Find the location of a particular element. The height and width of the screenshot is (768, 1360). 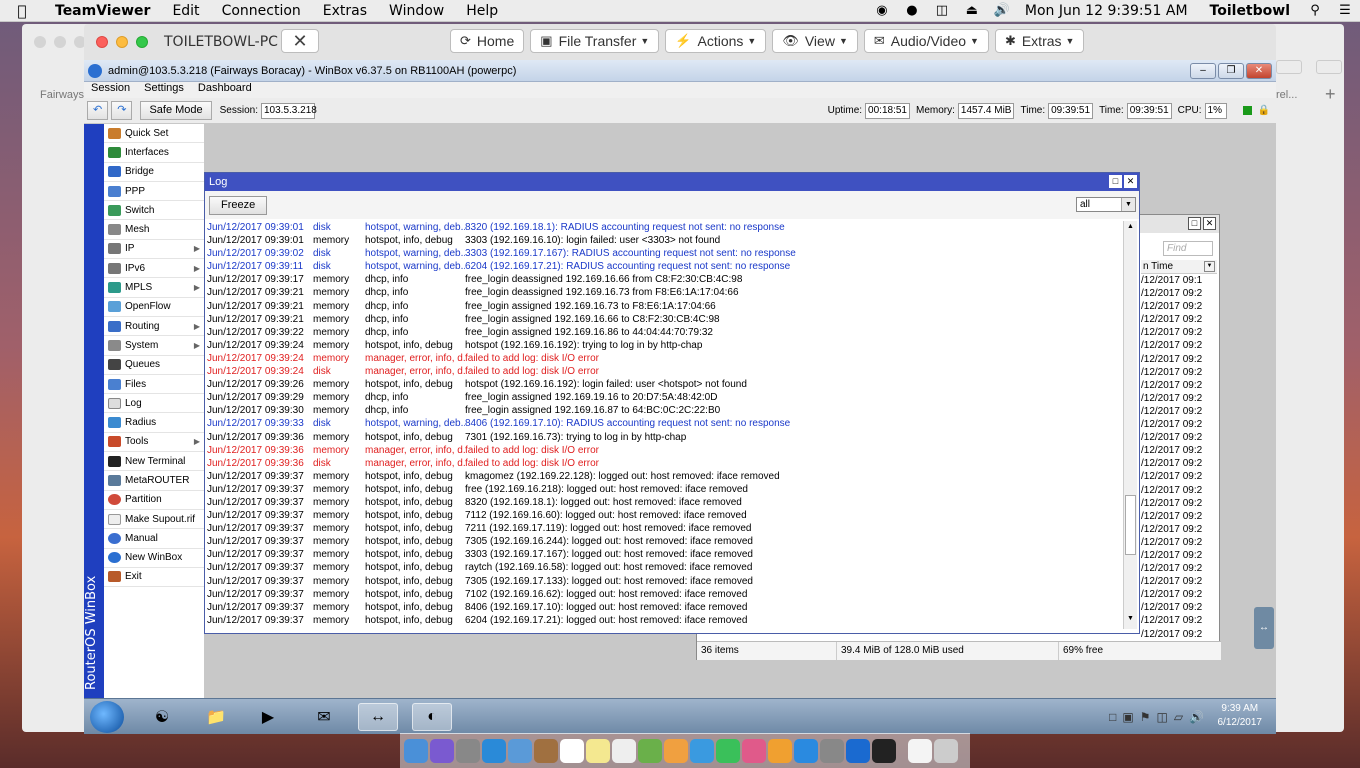

winbox-task-icon: ◐ is located at coordinates (432, 717).